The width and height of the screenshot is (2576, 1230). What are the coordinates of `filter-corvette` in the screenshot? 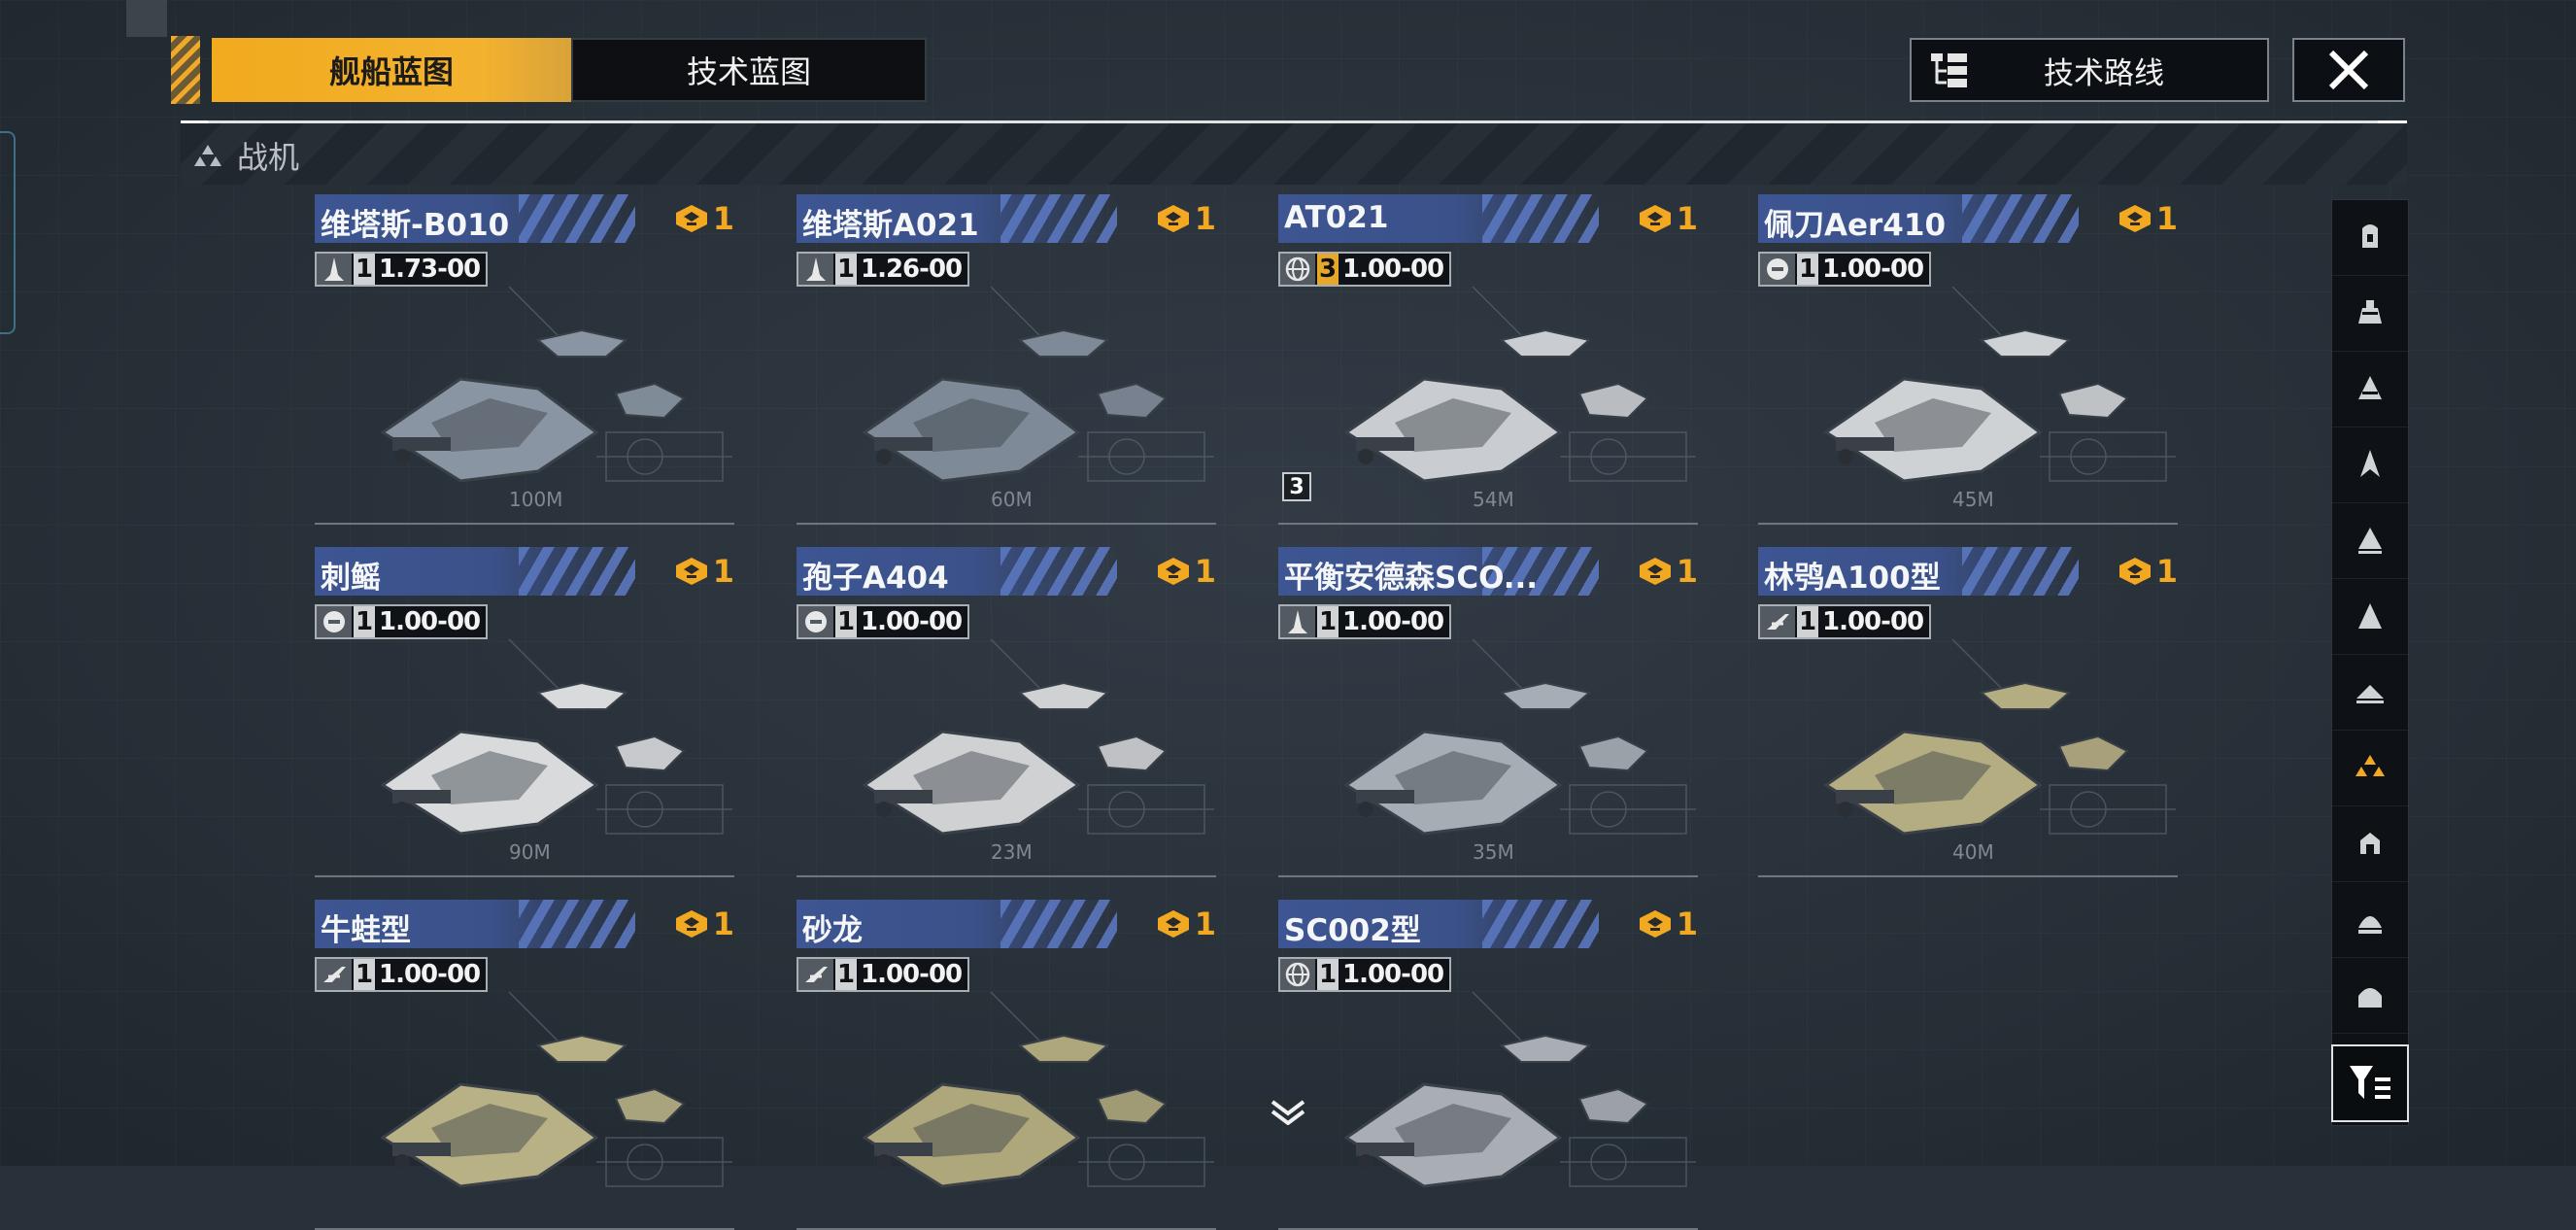 It's located at (2370, 693).